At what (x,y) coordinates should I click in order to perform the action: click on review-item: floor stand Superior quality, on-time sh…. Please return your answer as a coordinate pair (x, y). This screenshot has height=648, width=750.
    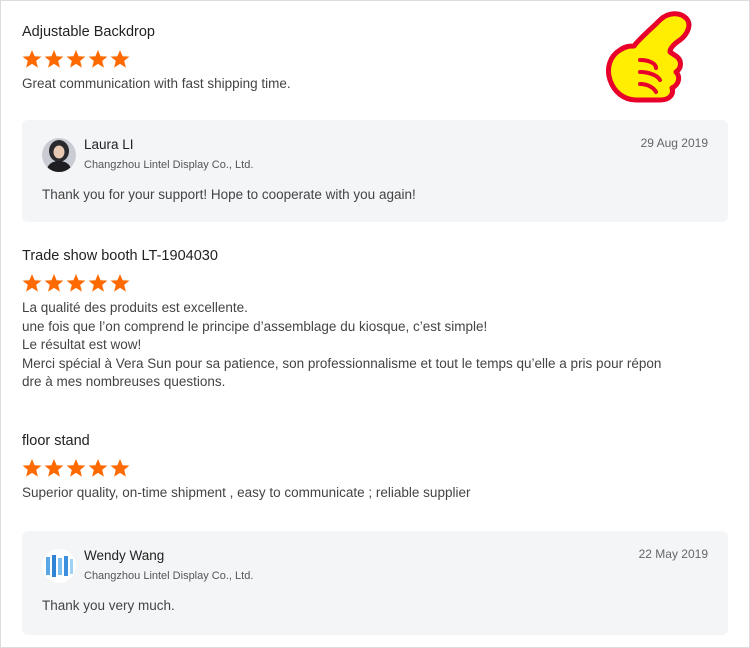
    Looking at the image, I should click on (372, 468).